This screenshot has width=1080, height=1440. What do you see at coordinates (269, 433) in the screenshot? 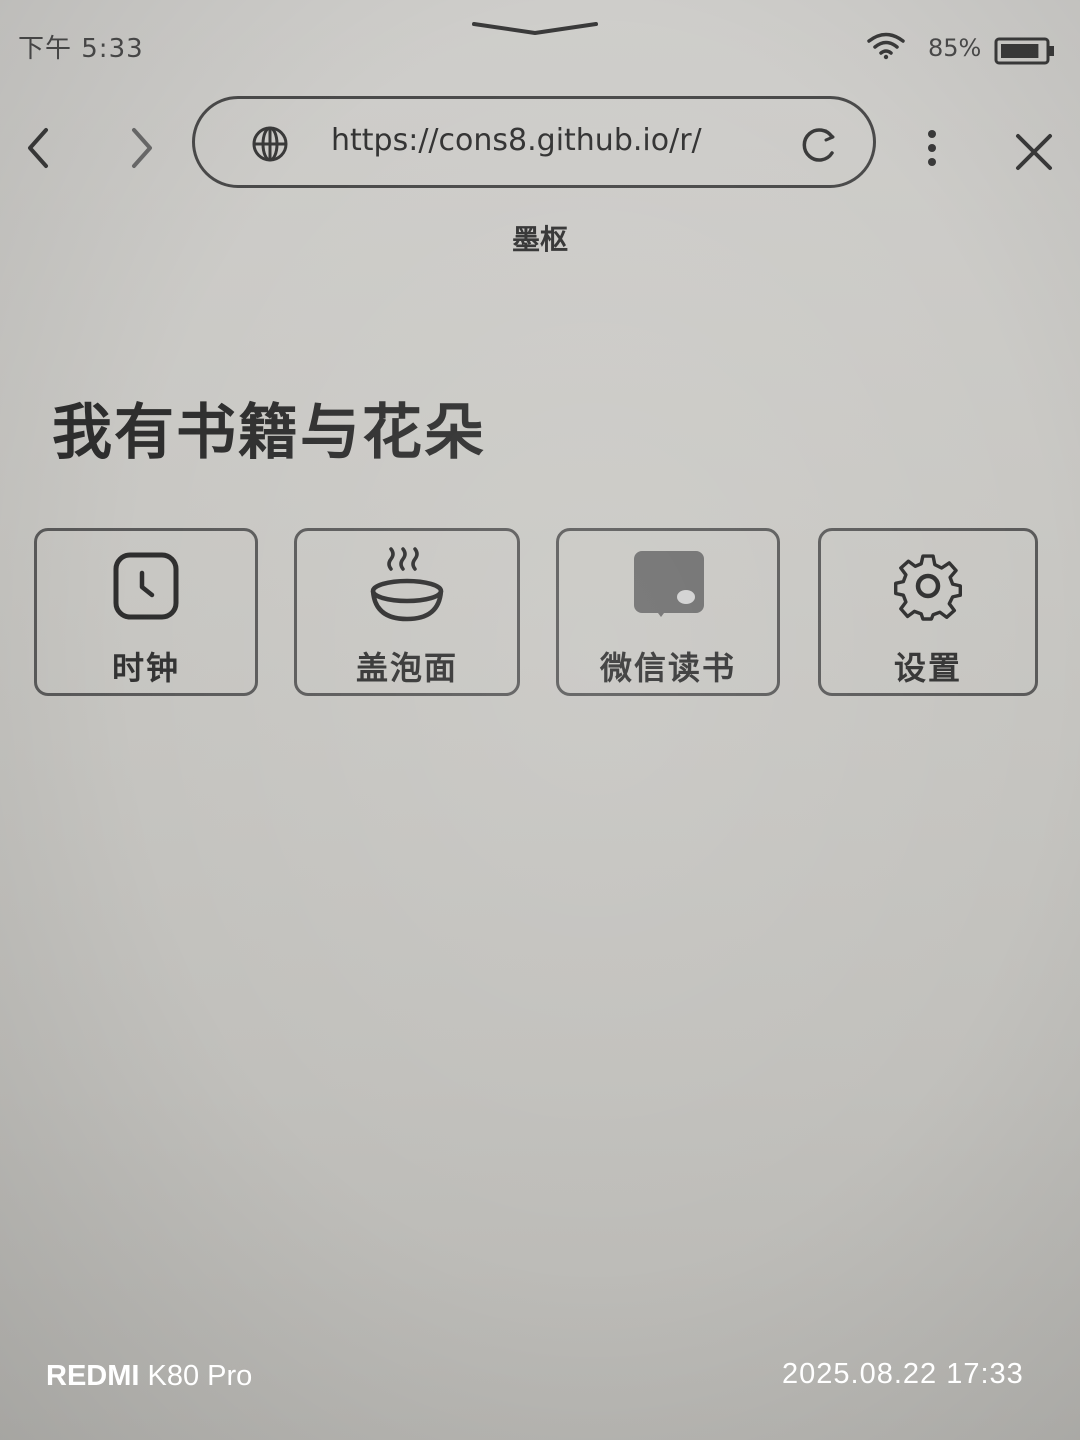
I see `page-heading: 我有书籍与花朵` at bounding box center [269, 433].